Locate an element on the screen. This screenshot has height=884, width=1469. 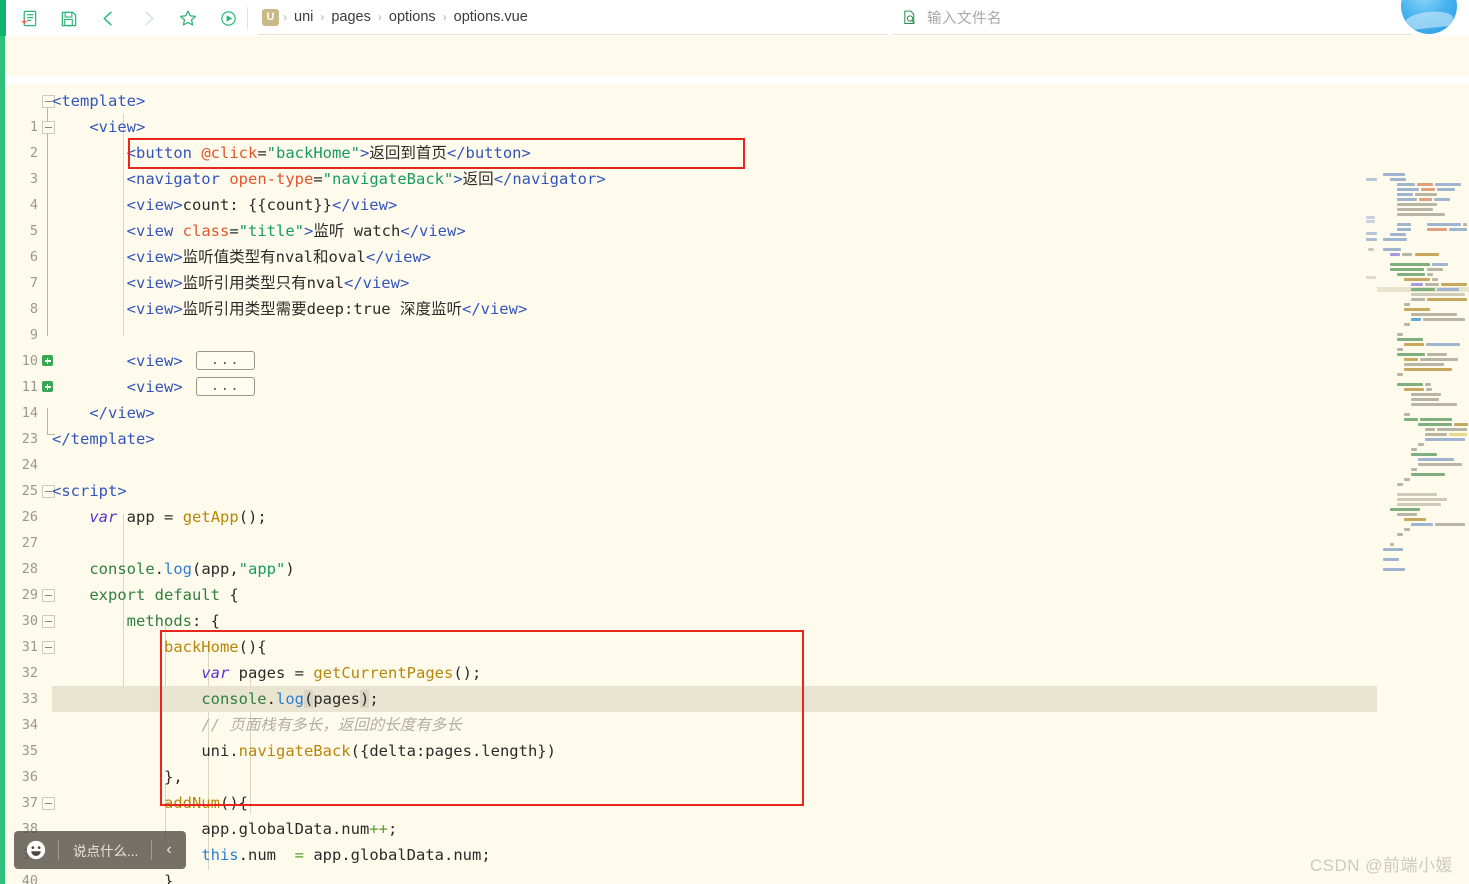
code-line: 25 is located at coordinates (690, 475).